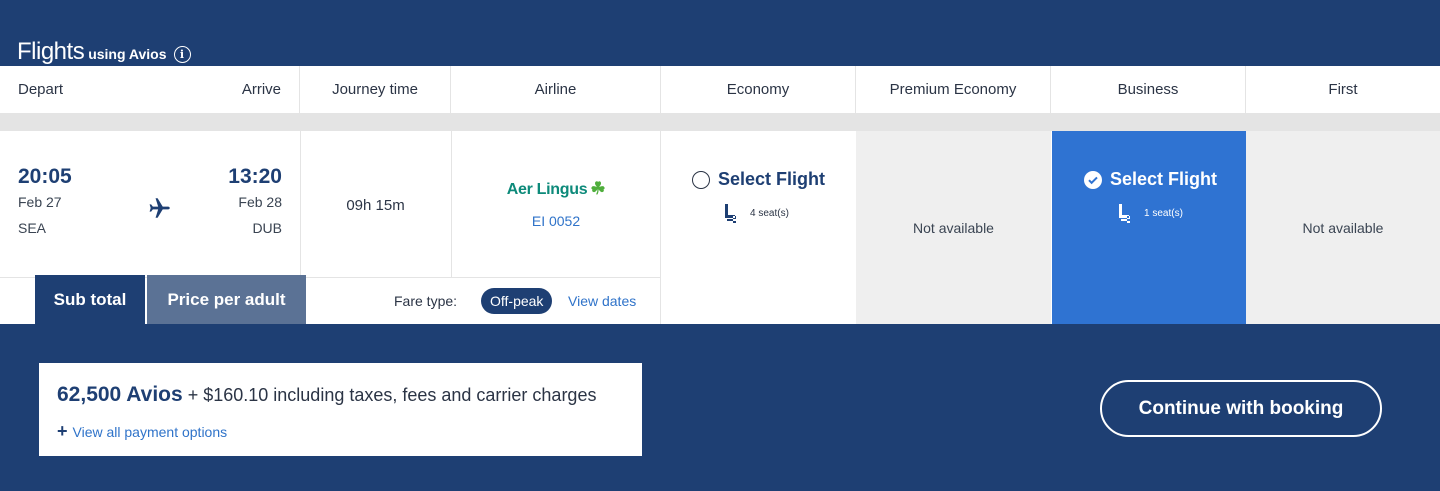 This screenshot has width=1440, height=491. I want to click on depart-date: Feb 27, so click(40, 202).